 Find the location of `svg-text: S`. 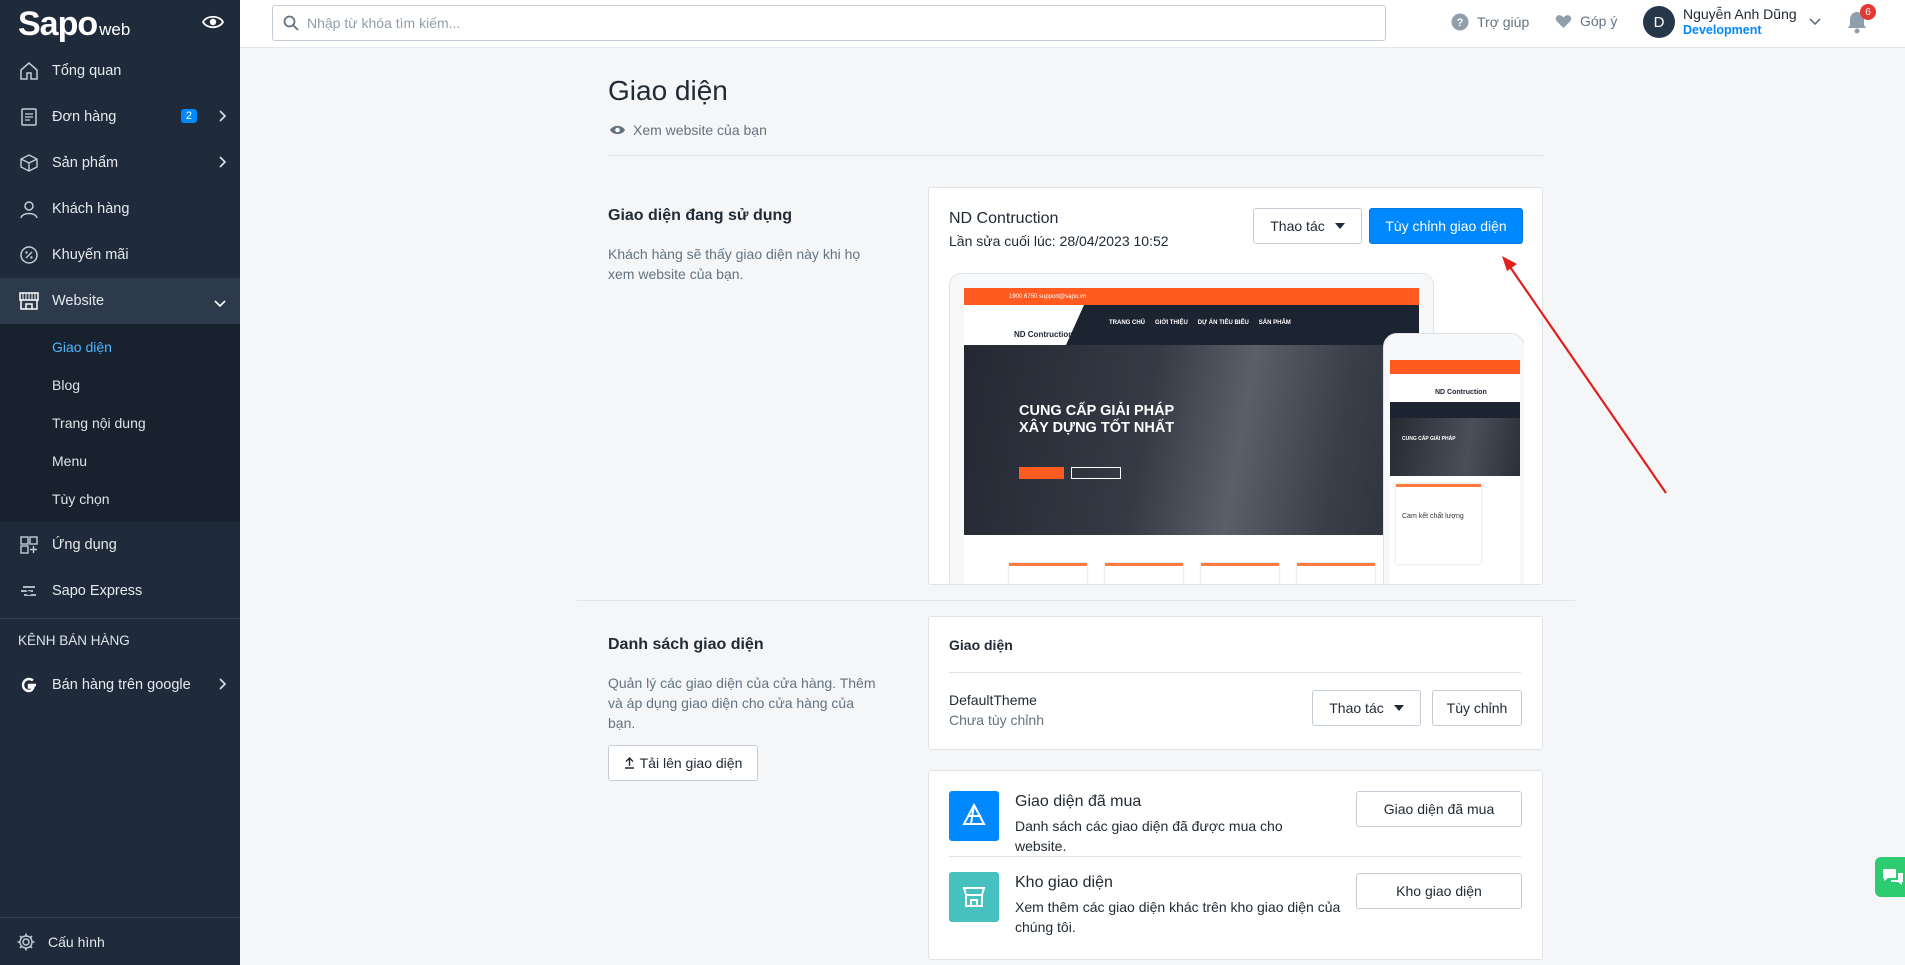

svg-text: S is located at coordinates (29, 592).